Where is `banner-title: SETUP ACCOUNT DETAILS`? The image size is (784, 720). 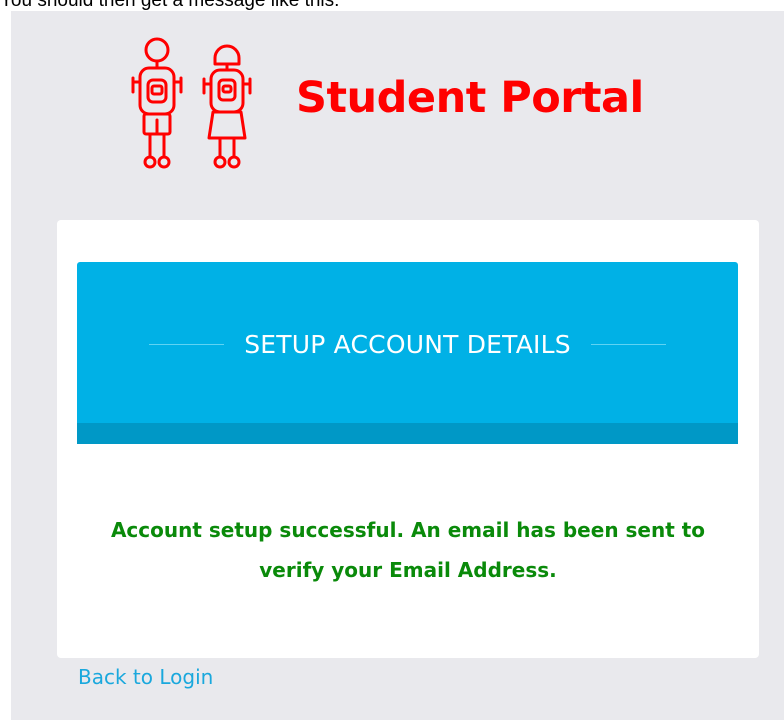 banner-title: SETUP ACCOUNT DETAILS is located at coordinates (407, 344).